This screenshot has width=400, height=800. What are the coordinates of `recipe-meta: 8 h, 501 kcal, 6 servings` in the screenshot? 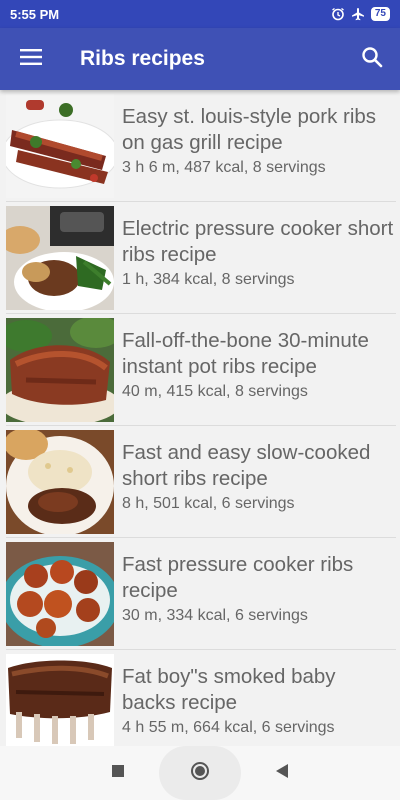 It's located at (208, 503).